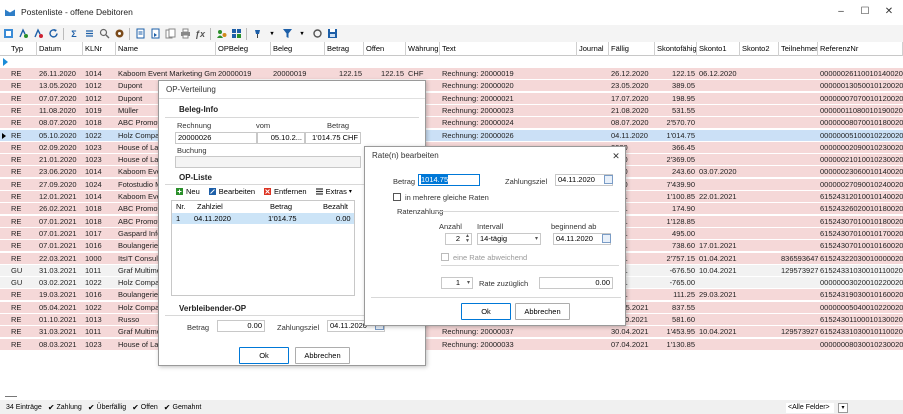  I want to click on extras-button: Extras ▾, so click(333, 191).